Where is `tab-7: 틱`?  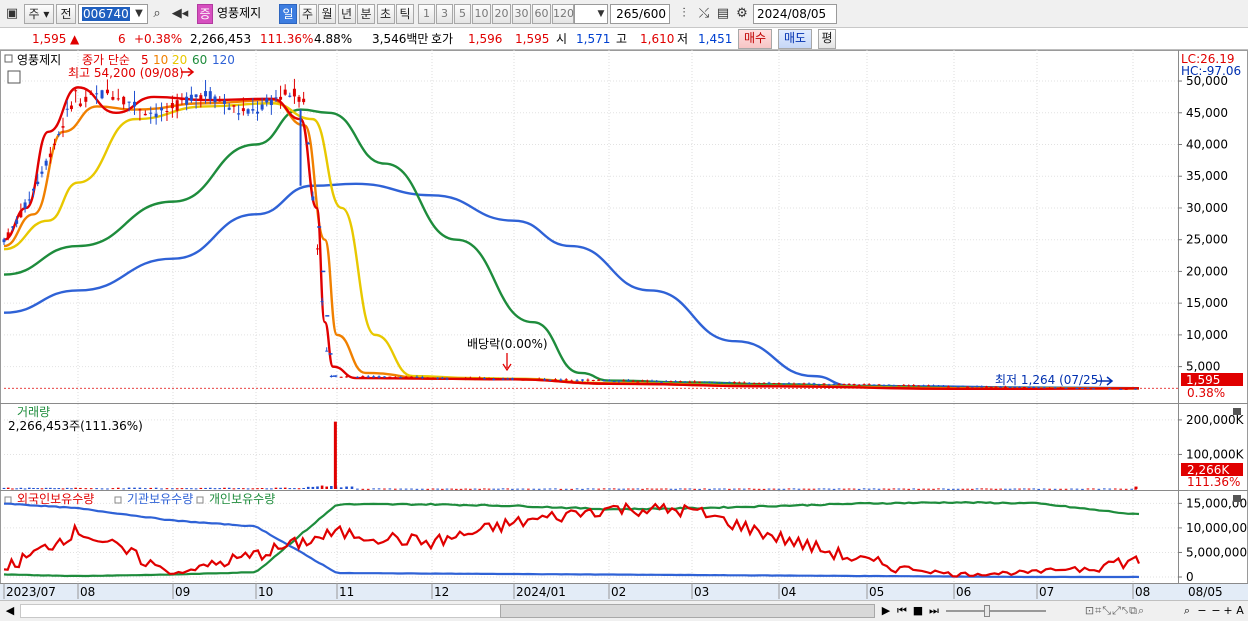 tab-7: 틱 is located at coordinates (405, 14).